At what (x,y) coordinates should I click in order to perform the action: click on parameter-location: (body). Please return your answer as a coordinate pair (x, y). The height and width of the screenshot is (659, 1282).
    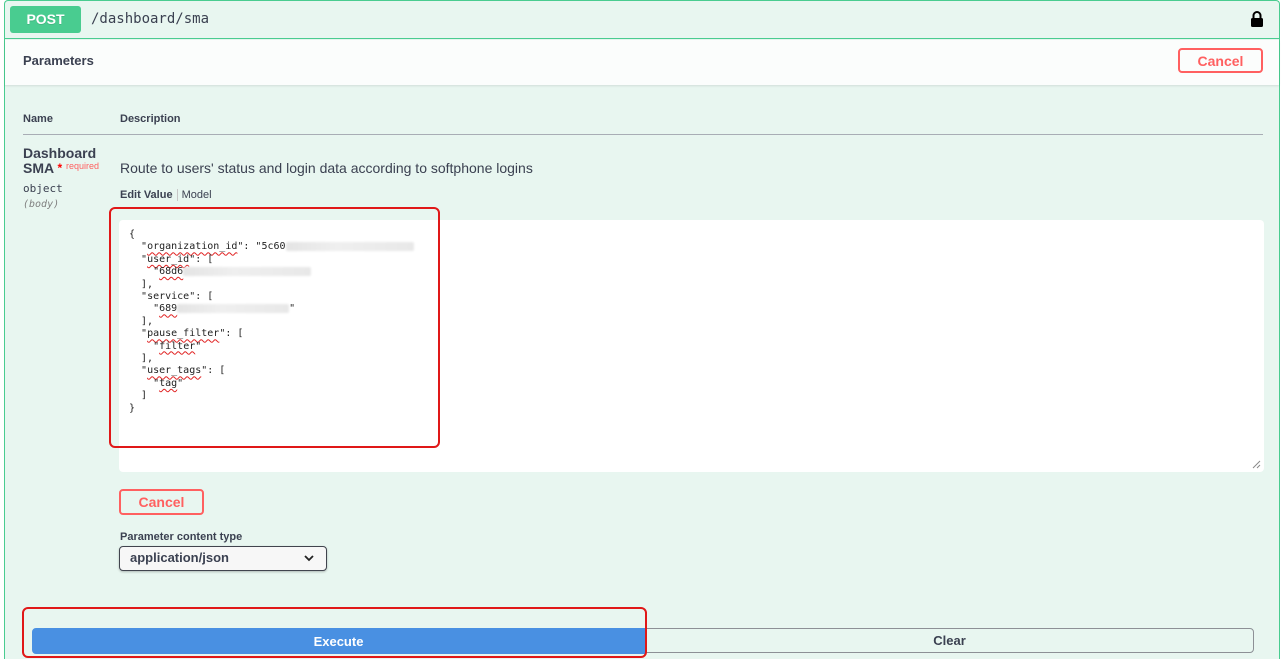
    Looking at the image, I should click on (41, 204).